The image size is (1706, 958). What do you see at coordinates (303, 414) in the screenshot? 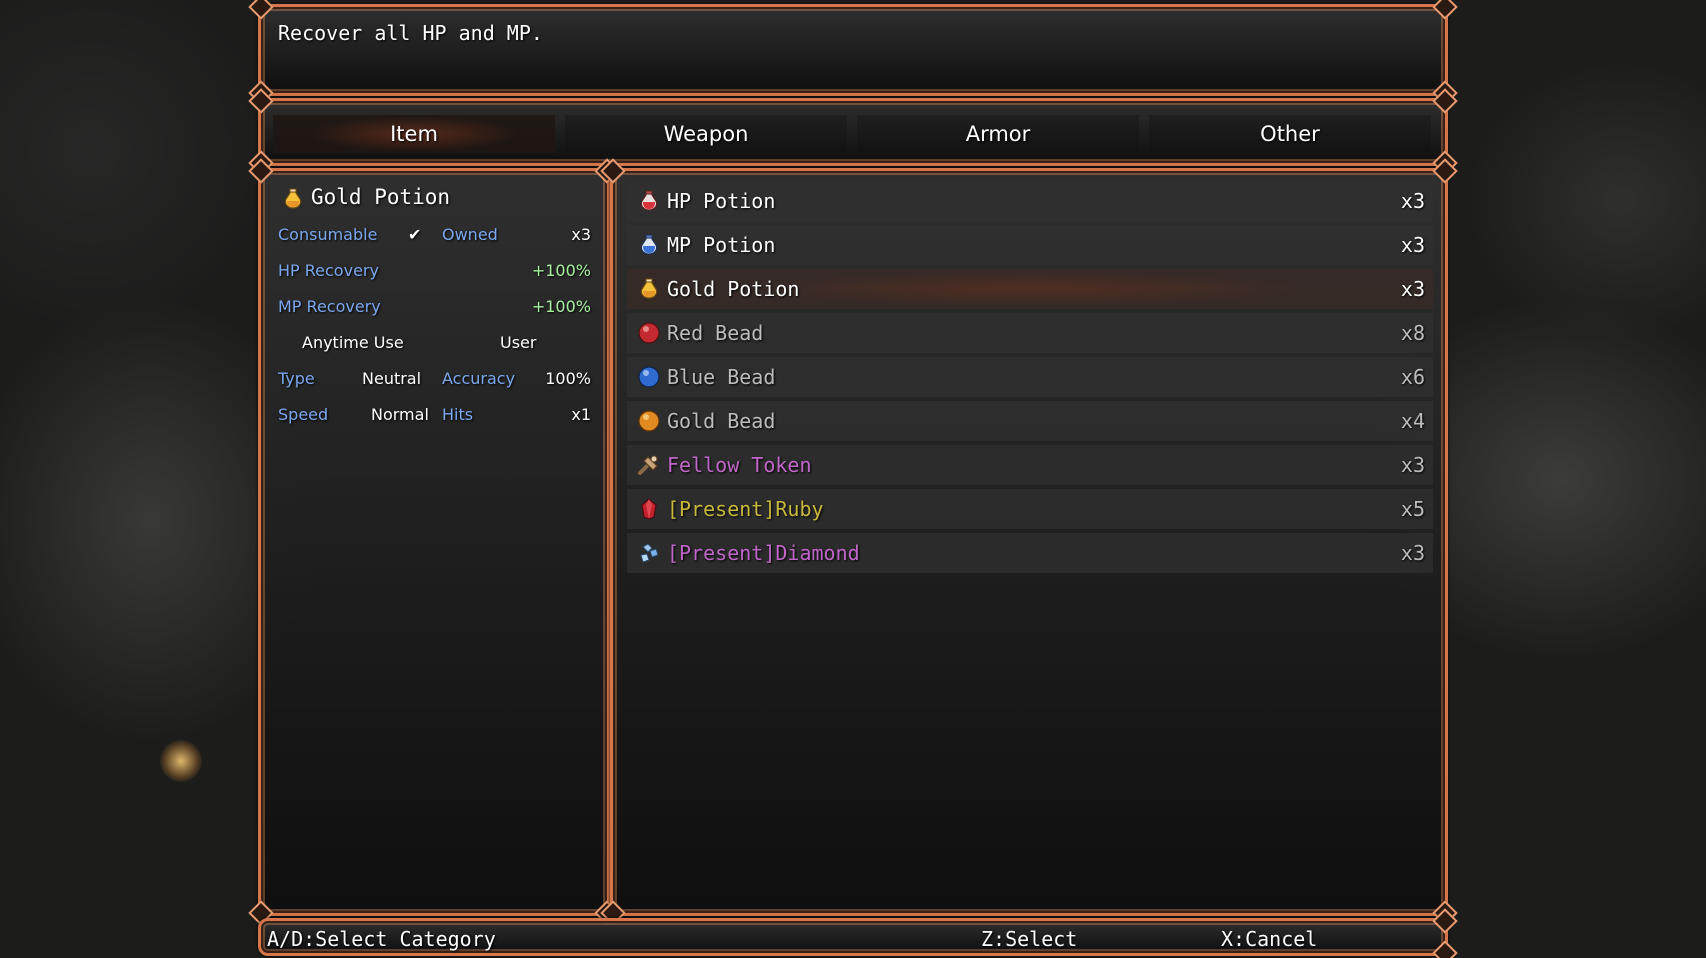
I see `speed-label: Speed` at bounding box center [303, 414].